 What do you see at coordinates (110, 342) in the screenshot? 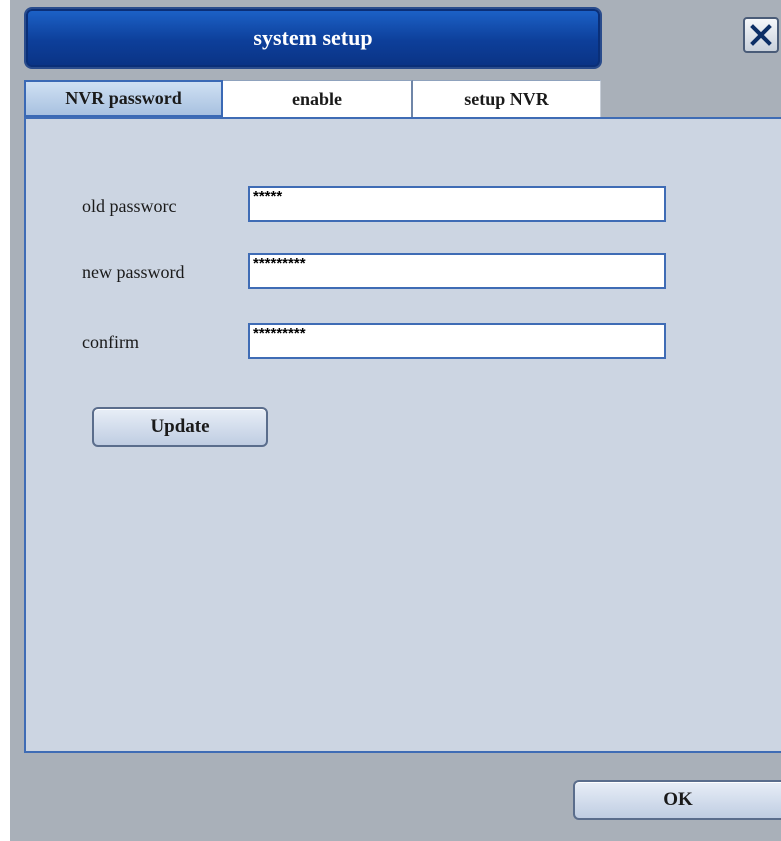
I see `confirm-label: confirm` at bounding box center [110, 342].